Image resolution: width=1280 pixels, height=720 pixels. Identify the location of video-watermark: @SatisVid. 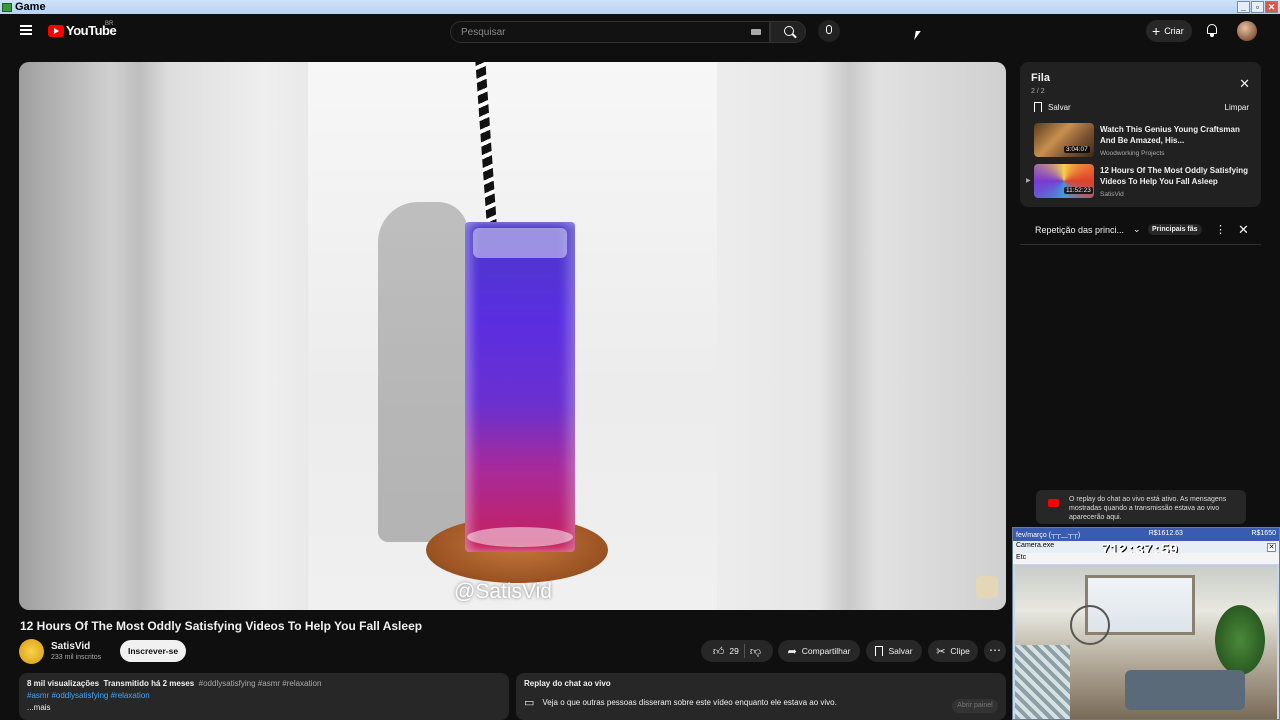
(503, 591).